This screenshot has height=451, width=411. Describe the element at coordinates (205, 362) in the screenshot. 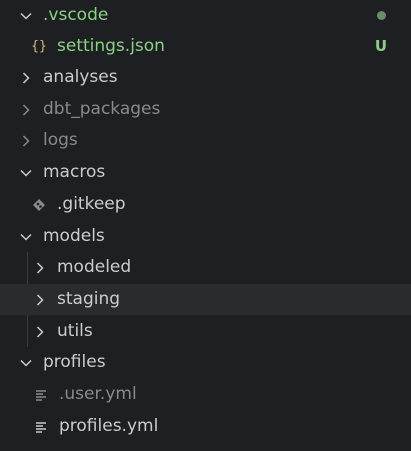

I see `tree-item-profiles-folder: profiles` at that location.